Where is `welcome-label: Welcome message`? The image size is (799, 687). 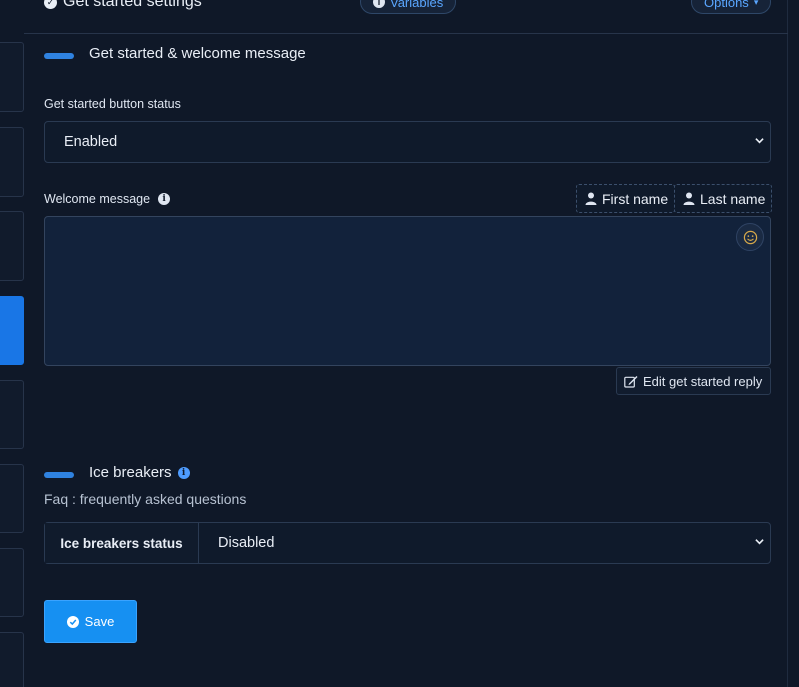 welcome-label: Welcome message is located at coordinates (97, 199).